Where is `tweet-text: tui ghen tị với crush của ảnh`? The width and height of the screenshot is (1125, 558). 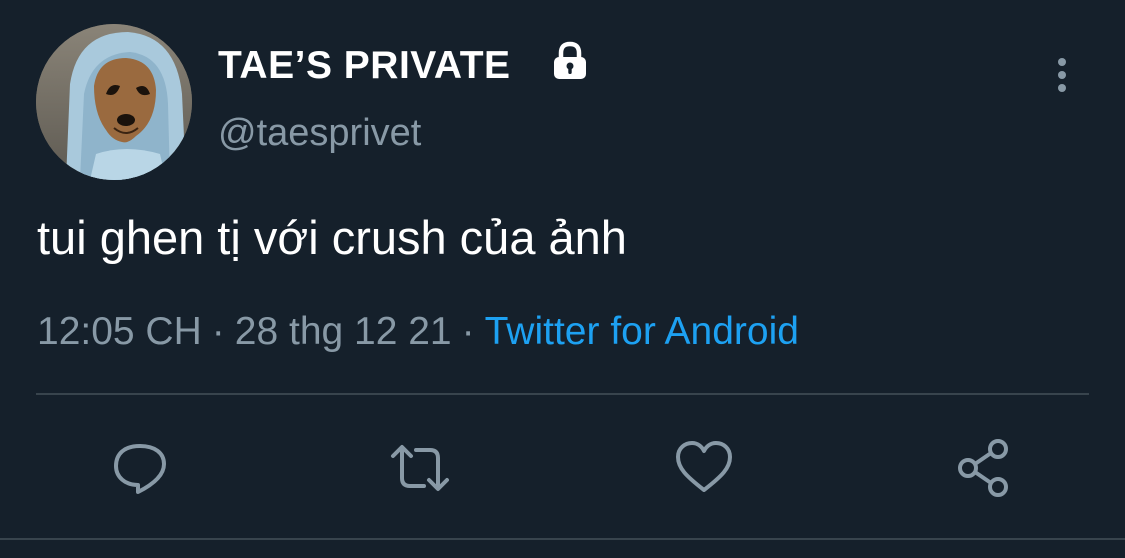 tweet-text: tui ghen tị với crush của ảnh is located at coordinates (332, 237).